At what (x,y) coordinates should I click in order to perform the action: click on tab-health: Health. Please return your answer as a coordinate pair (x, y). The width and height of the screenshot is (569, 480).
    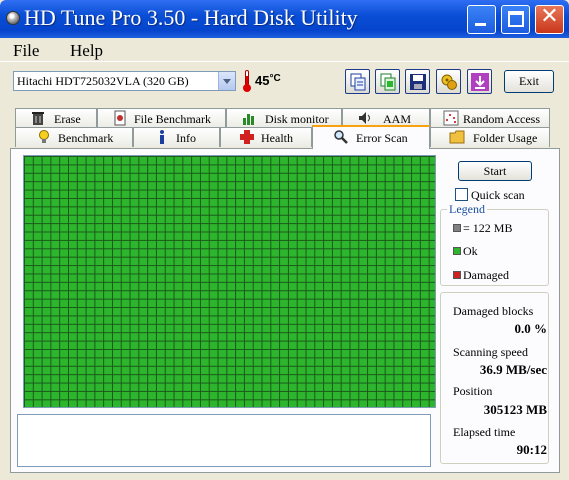
    Looking at the image, I should click on (266, 137).